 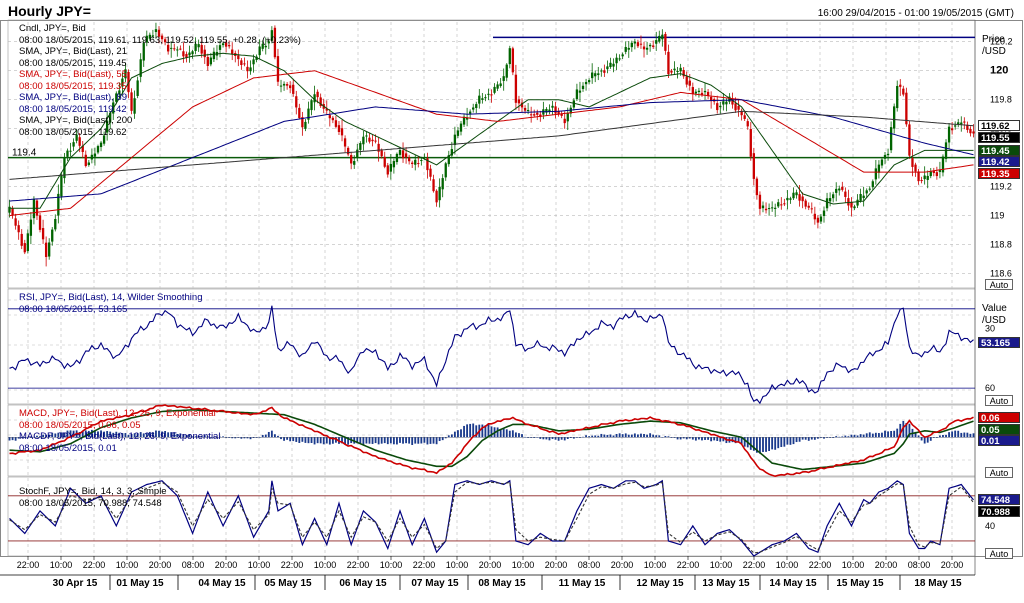 What do you see at coordinates (68, 448) in the screenshot?
I see `legend-entry: 08:00 18/05/2015, 0.01` at bounding box center [68, 448].